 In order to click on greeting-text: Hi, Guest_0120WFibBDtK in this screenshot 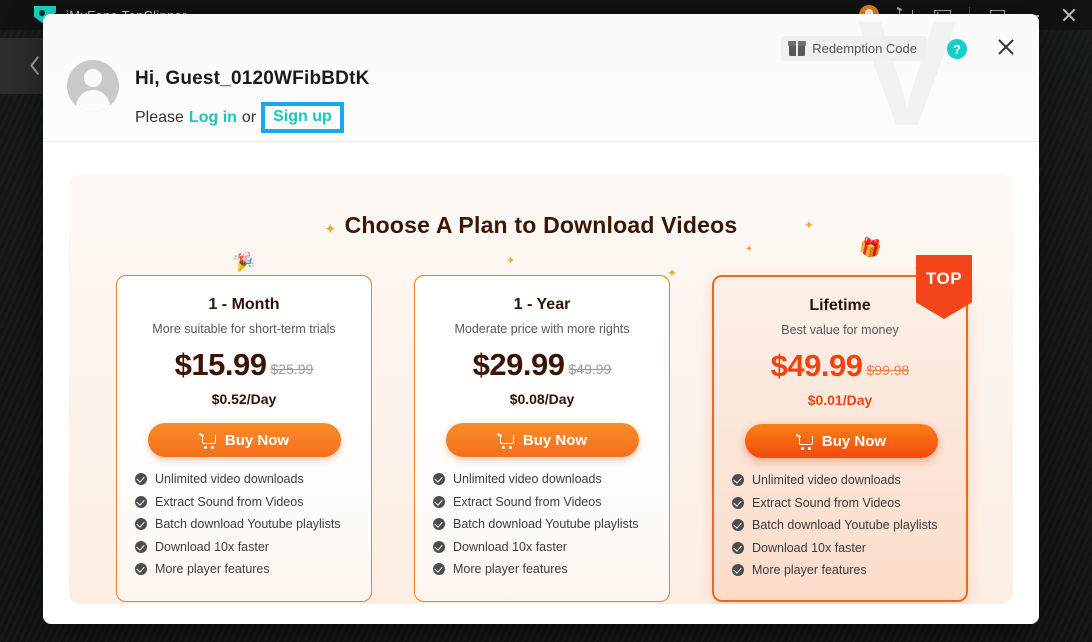, I will do `click(252, 78)`.